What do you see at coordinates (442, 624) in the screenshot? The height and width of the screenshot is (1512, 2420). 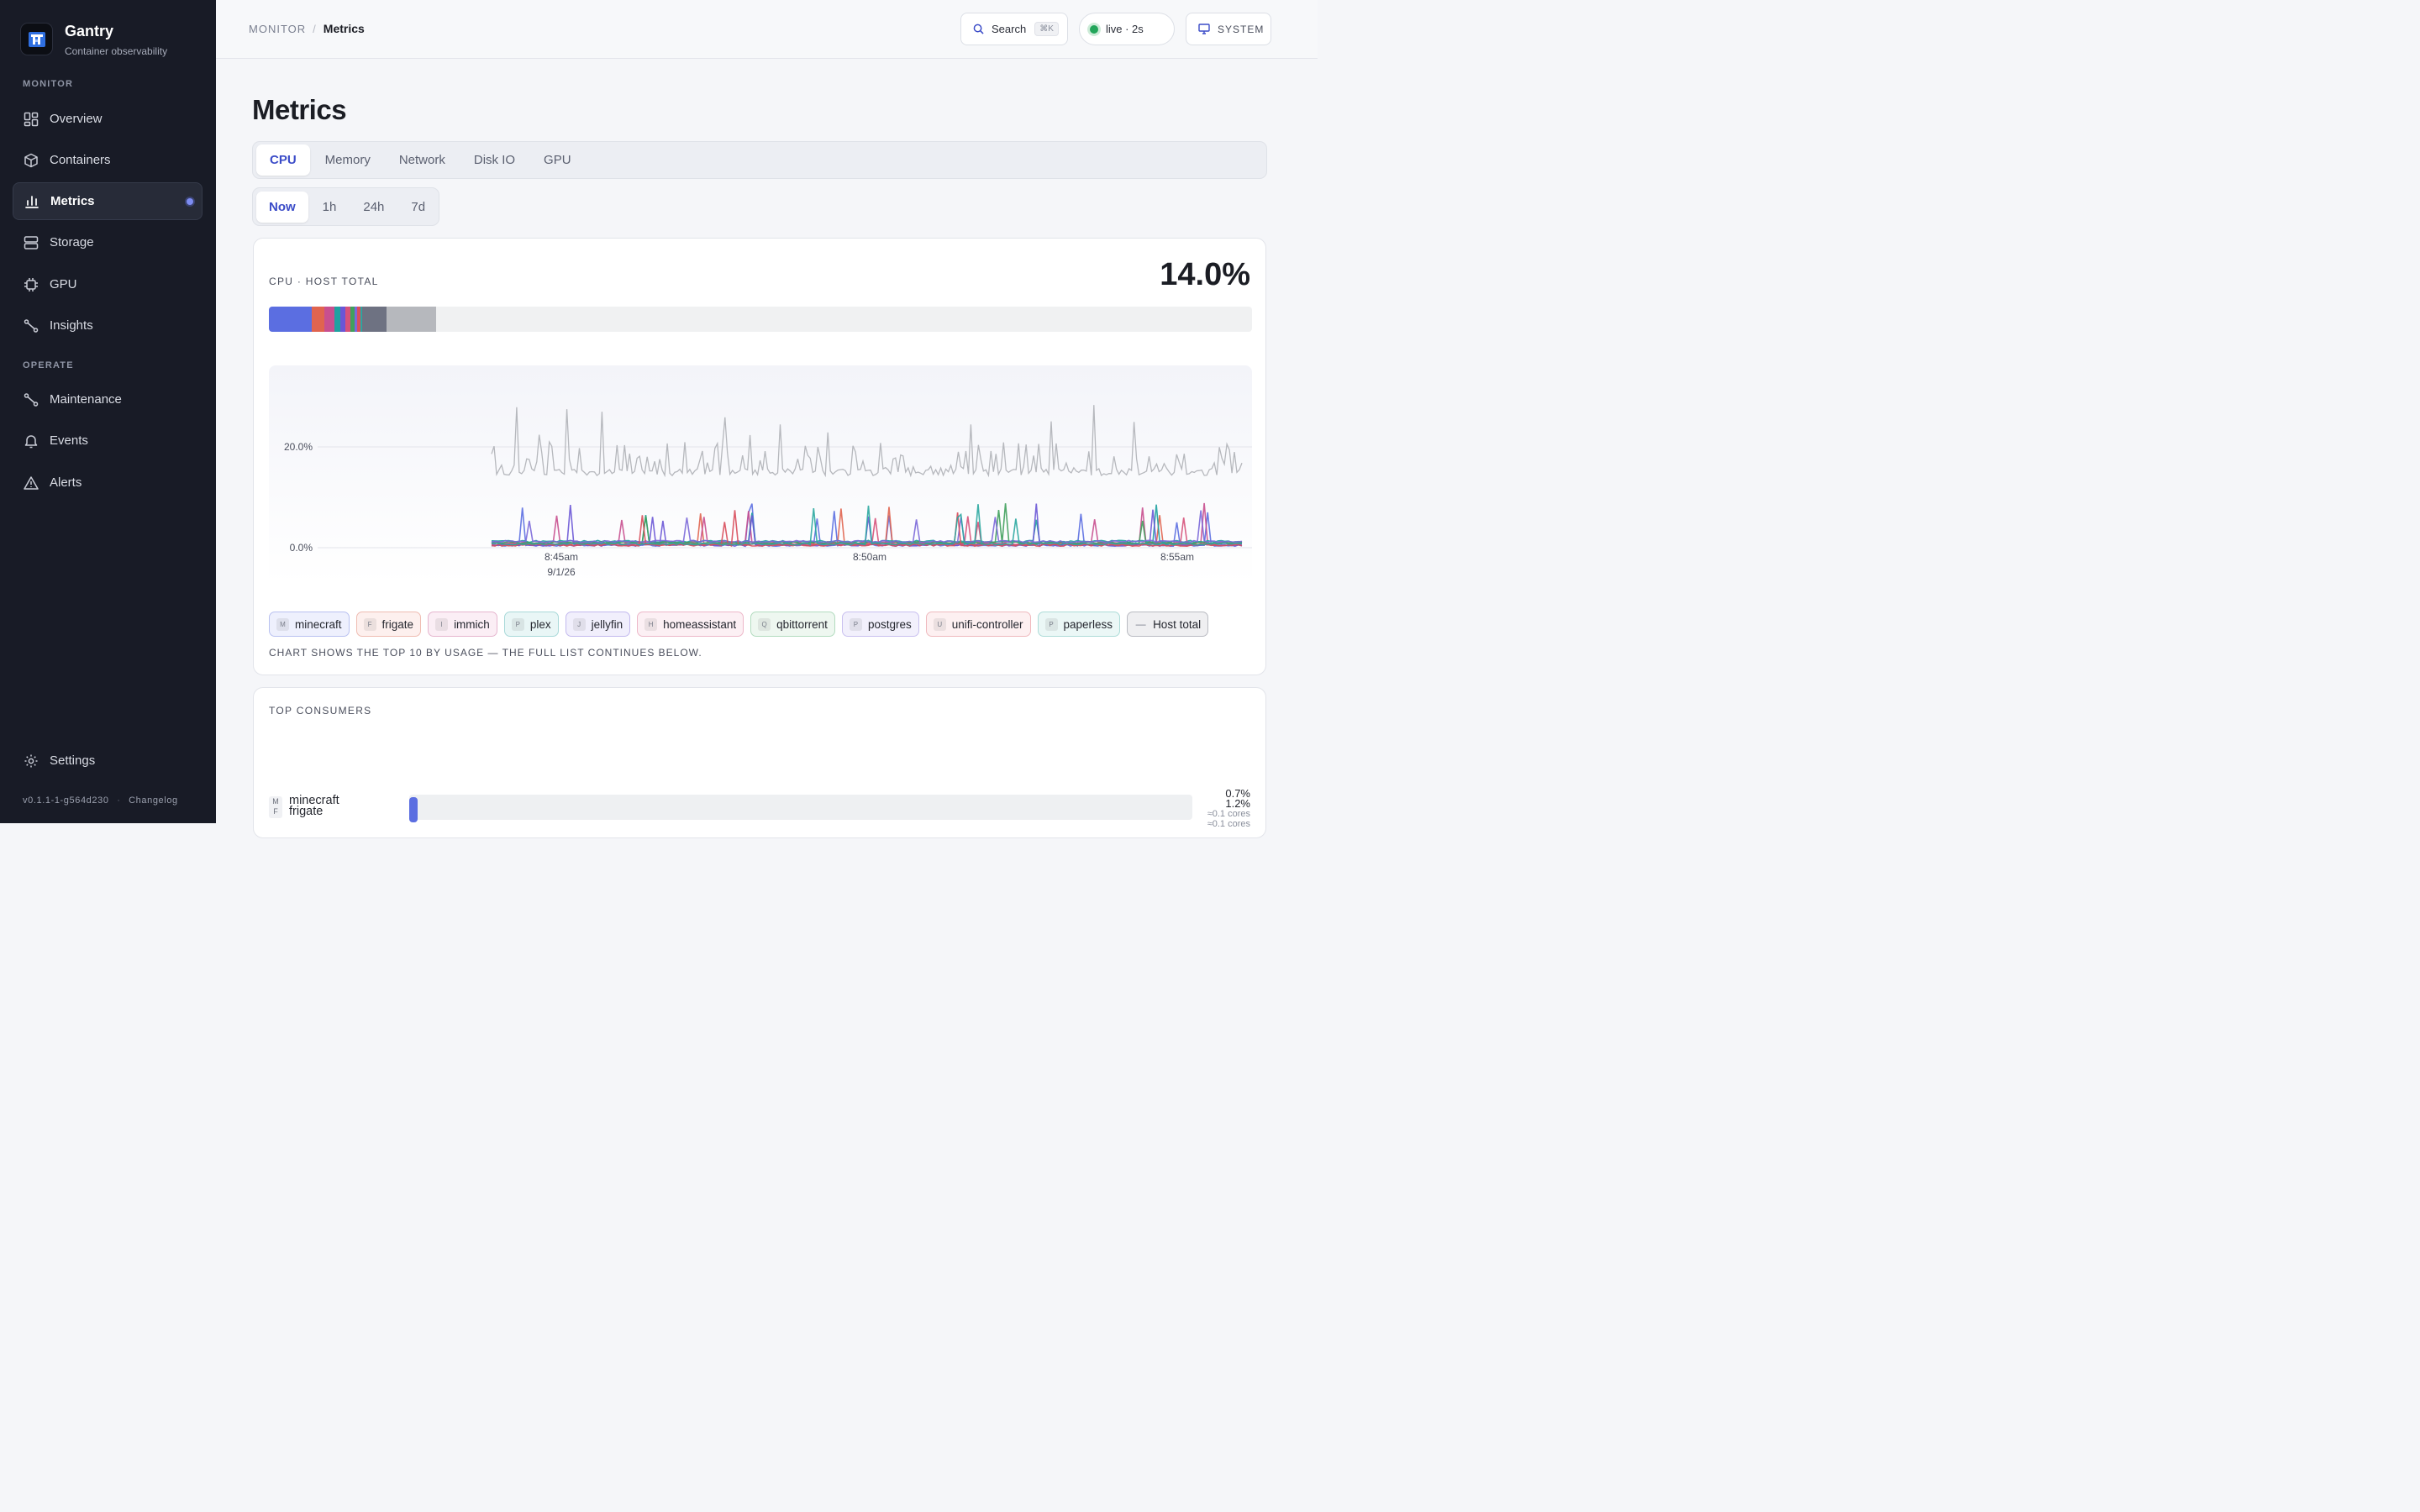 I see `legend-badge: I` at bounding box center [442, 624].